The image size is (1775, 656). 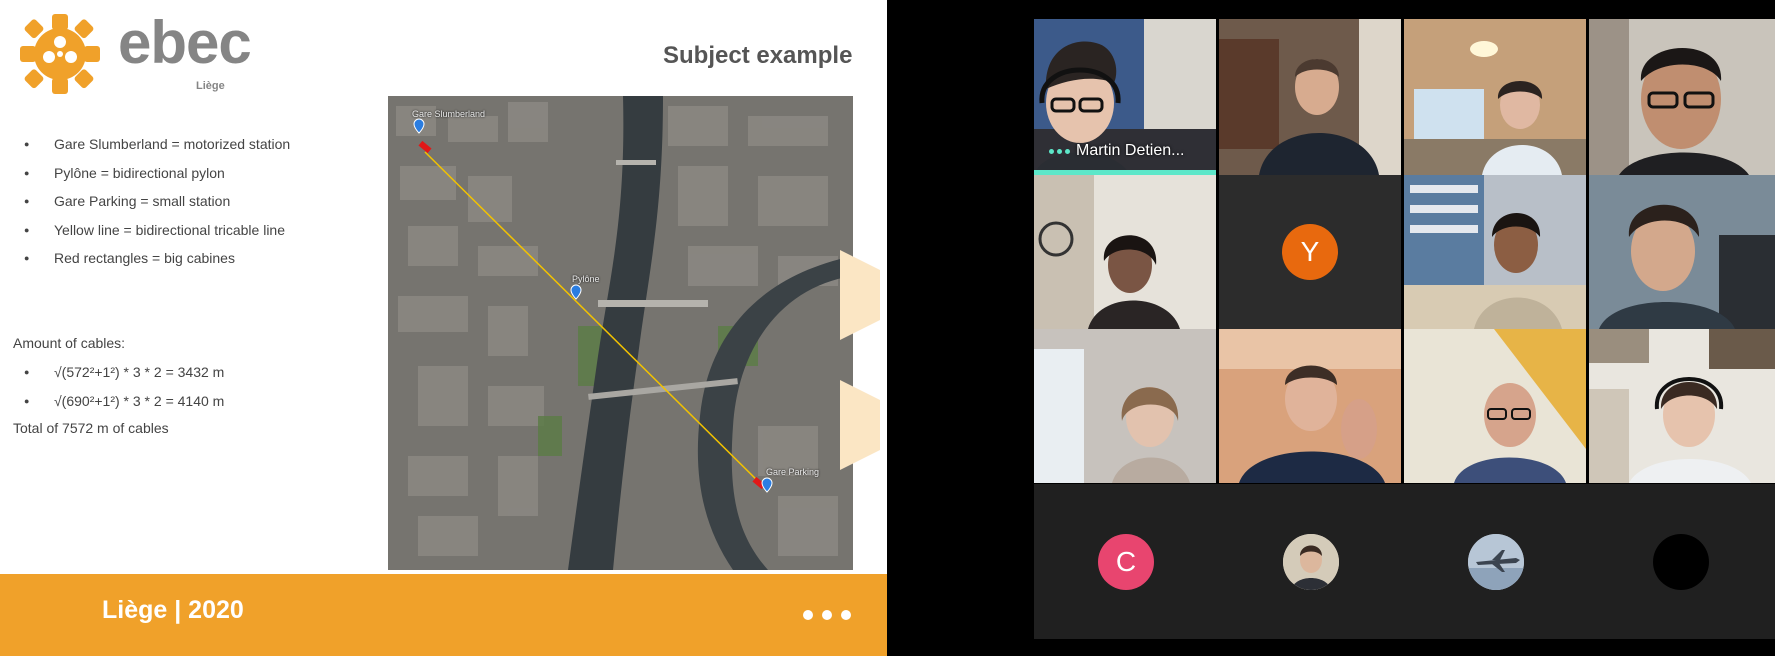 I want to click on cables-total: Total of 7572 m of cables, so click(x=91, y=428).